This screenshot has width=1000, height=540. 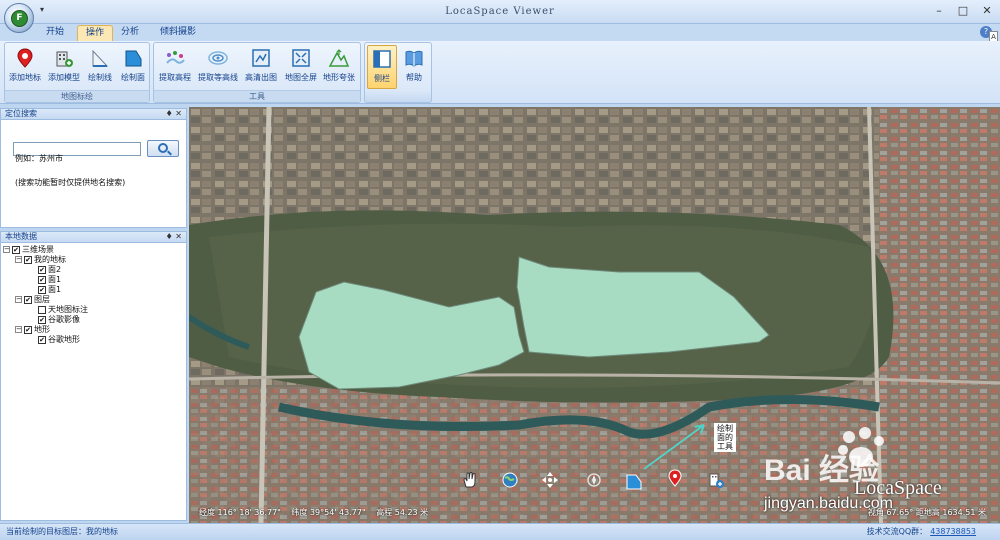 I want to click on elevation-points-icon, so click(x=175, y=58).